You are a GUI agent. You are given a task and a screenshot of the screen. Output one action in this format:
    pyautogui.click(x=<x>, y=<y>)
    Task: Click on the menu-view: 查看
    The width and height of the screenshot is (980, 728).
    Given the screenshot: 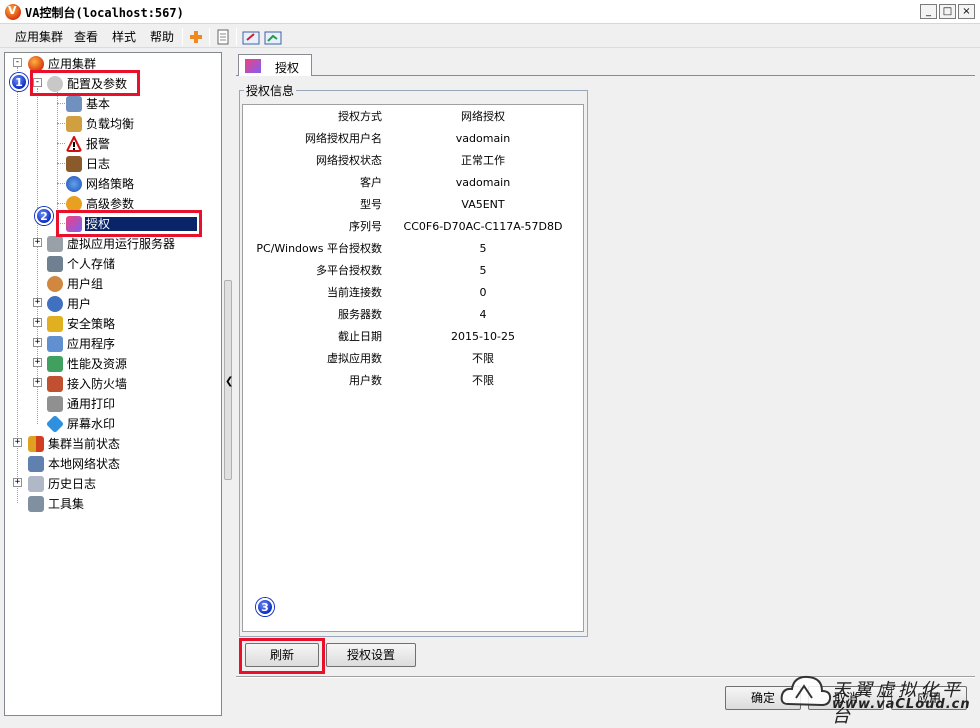 What is the action you would take?
    pyautogui.click(x=86, y=37)
    